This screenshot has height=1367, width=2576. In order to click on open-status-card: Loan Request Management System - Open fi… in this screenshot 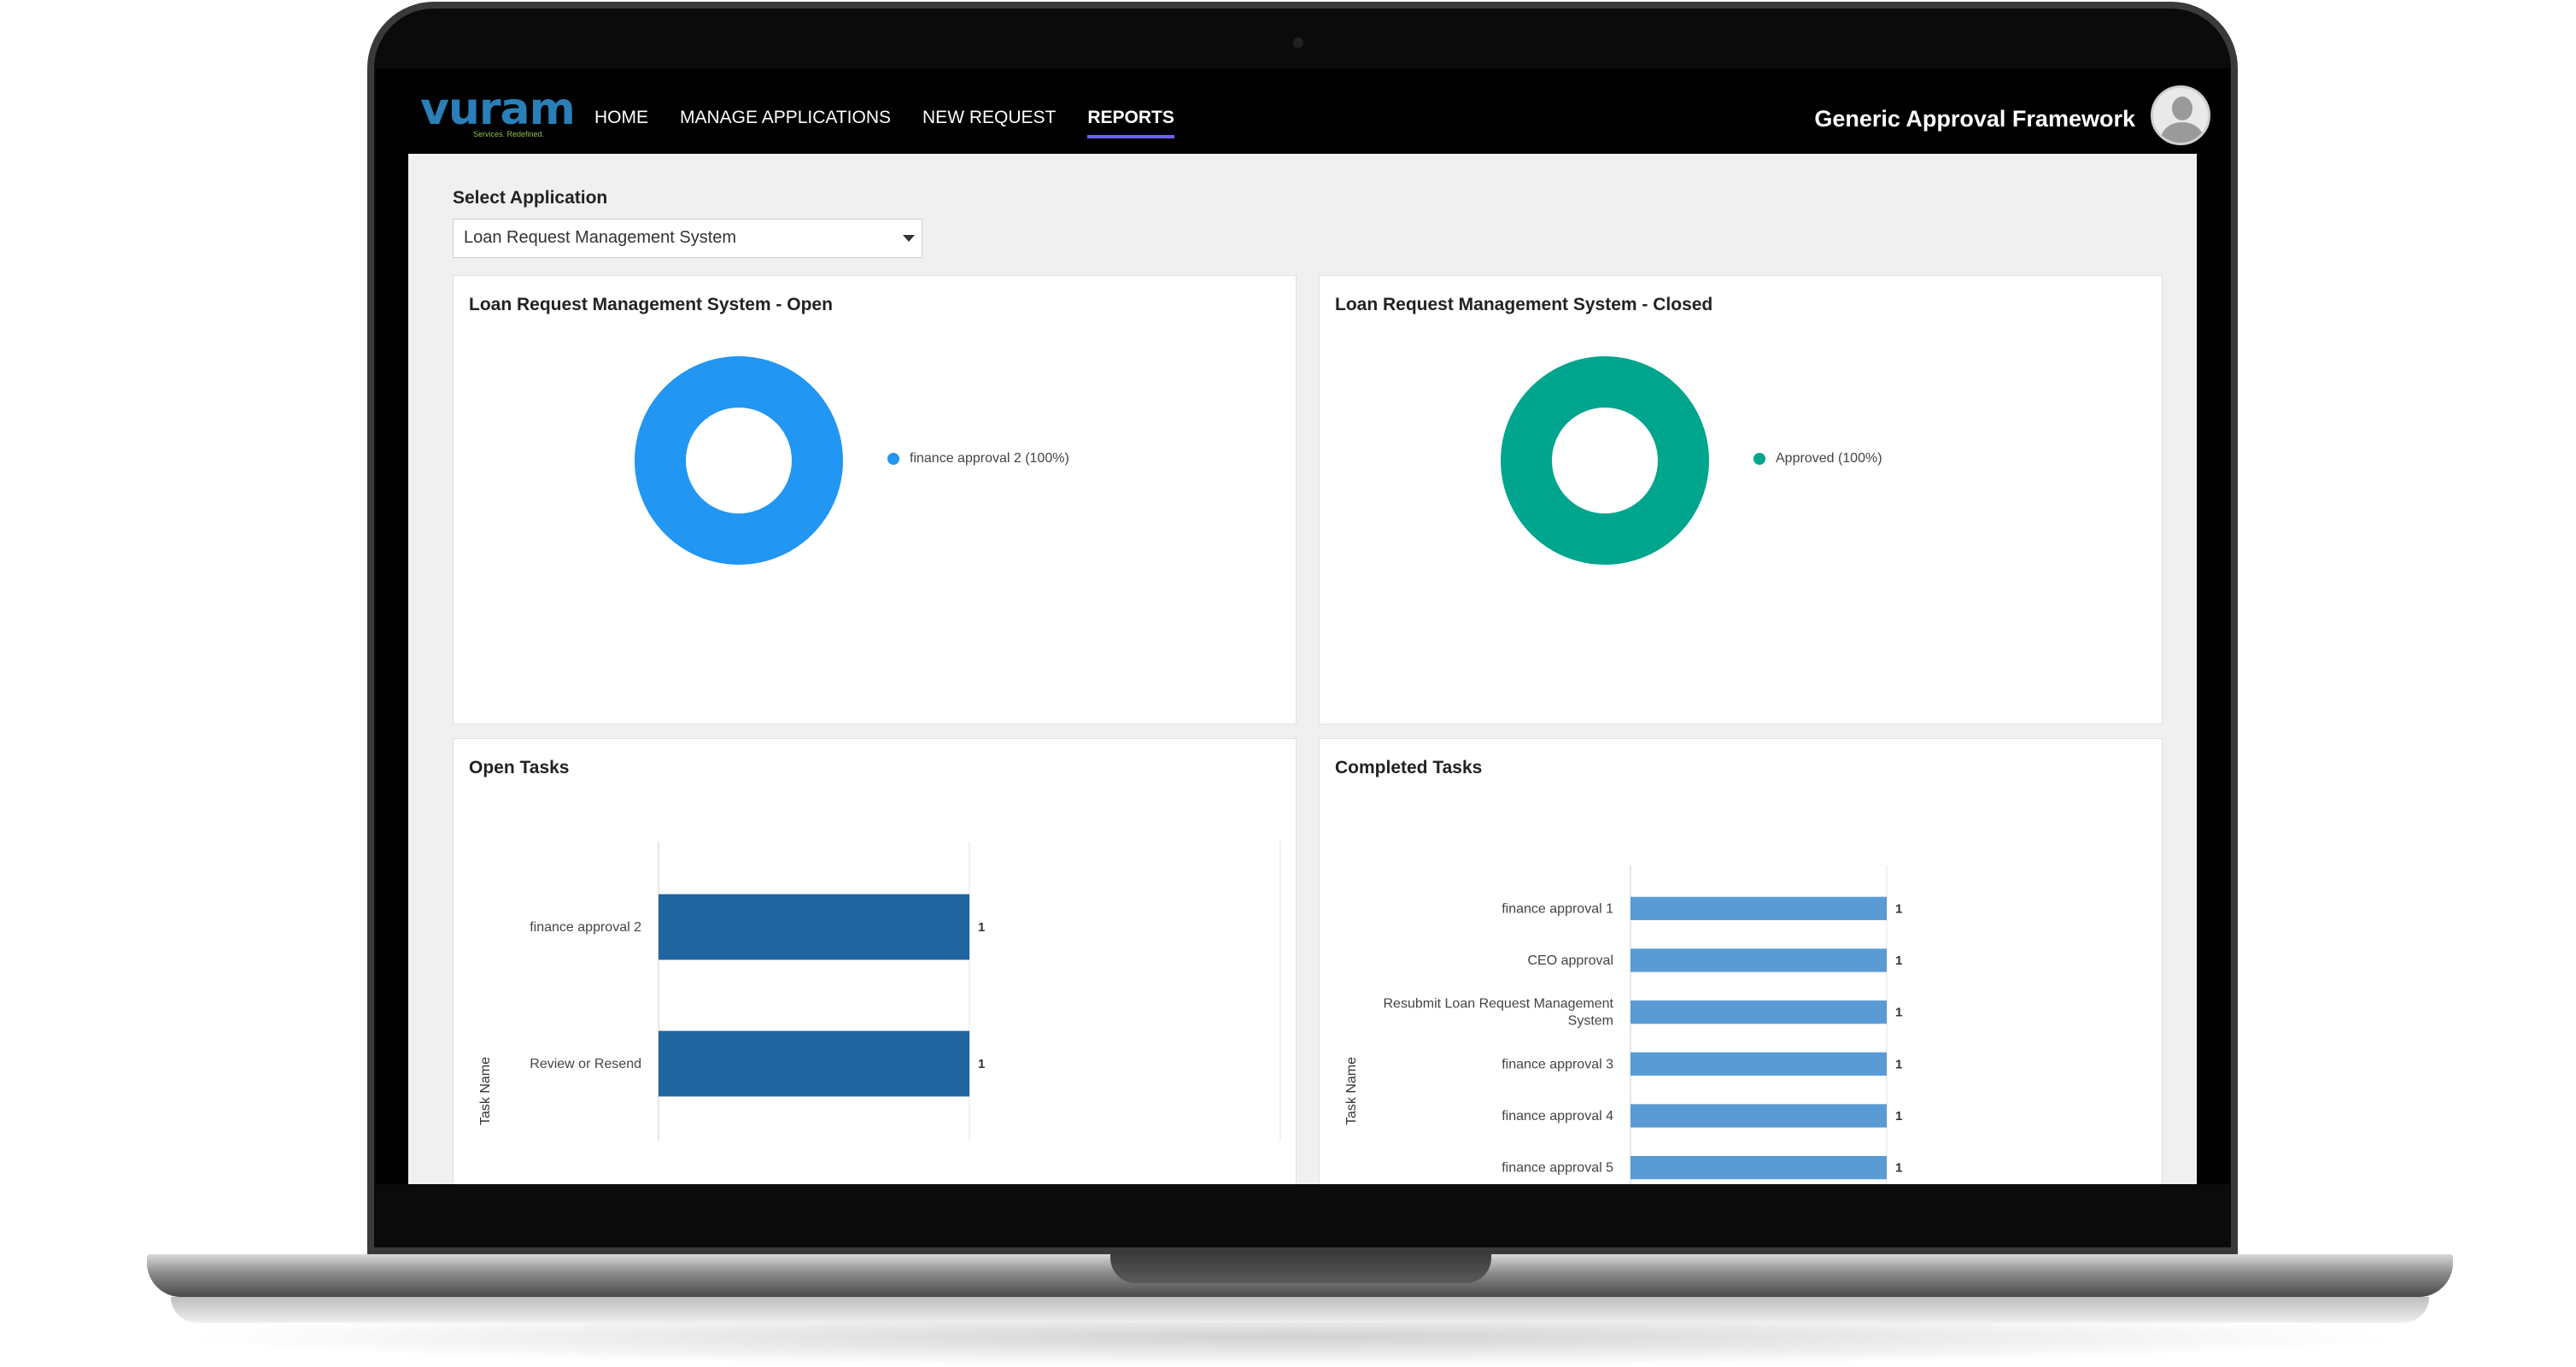, I will do `click(875, 500)`.